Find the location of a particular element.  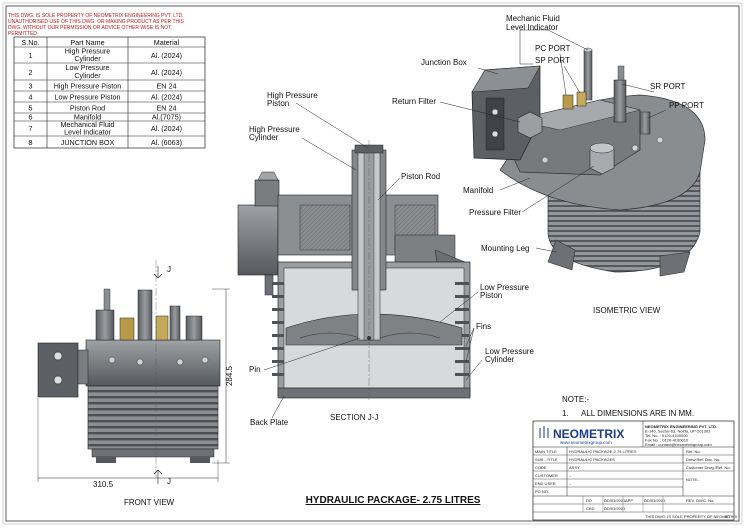

label-lp-piston-2: Piston is located at coordinates (491, 295).